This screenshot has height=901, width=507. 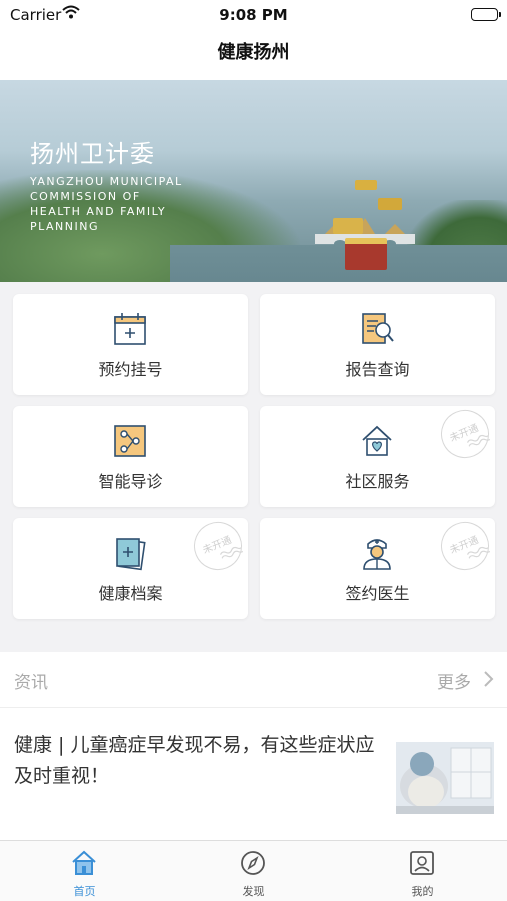 I want to click on health-record-icon, so click(x=131, y=554).